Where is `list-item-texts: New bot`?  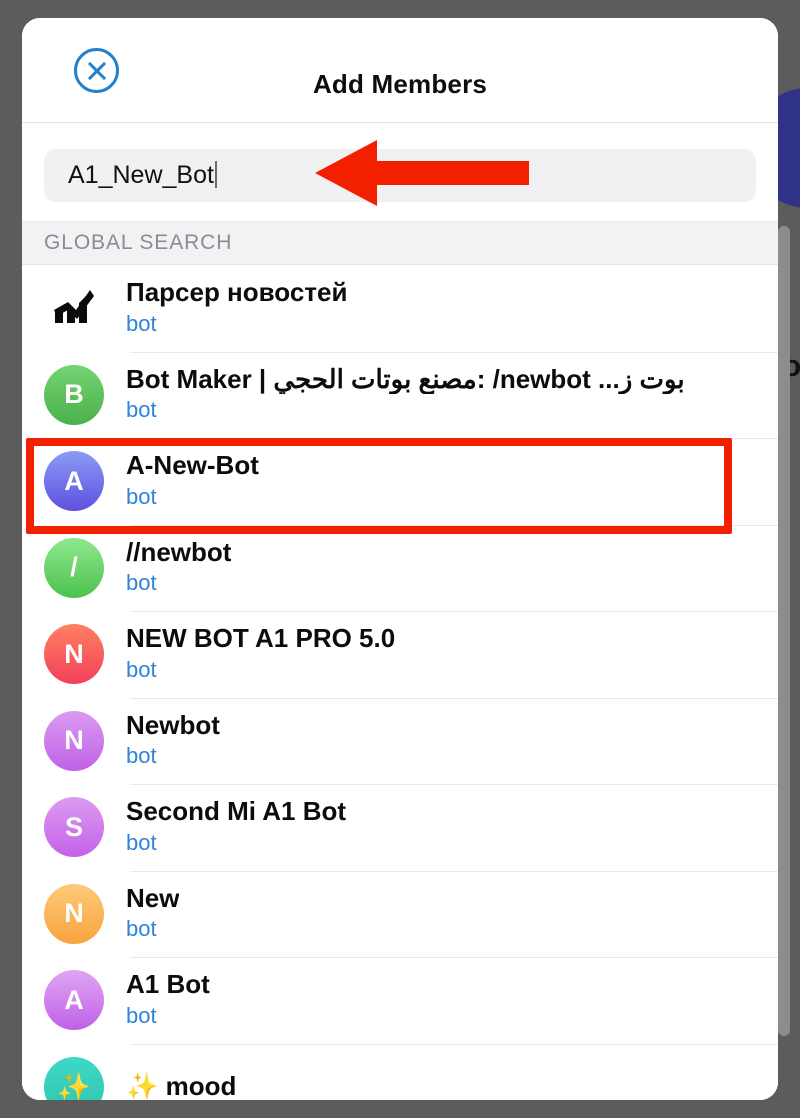 list-item-texts: New bot is located at coordinates (152, 914).